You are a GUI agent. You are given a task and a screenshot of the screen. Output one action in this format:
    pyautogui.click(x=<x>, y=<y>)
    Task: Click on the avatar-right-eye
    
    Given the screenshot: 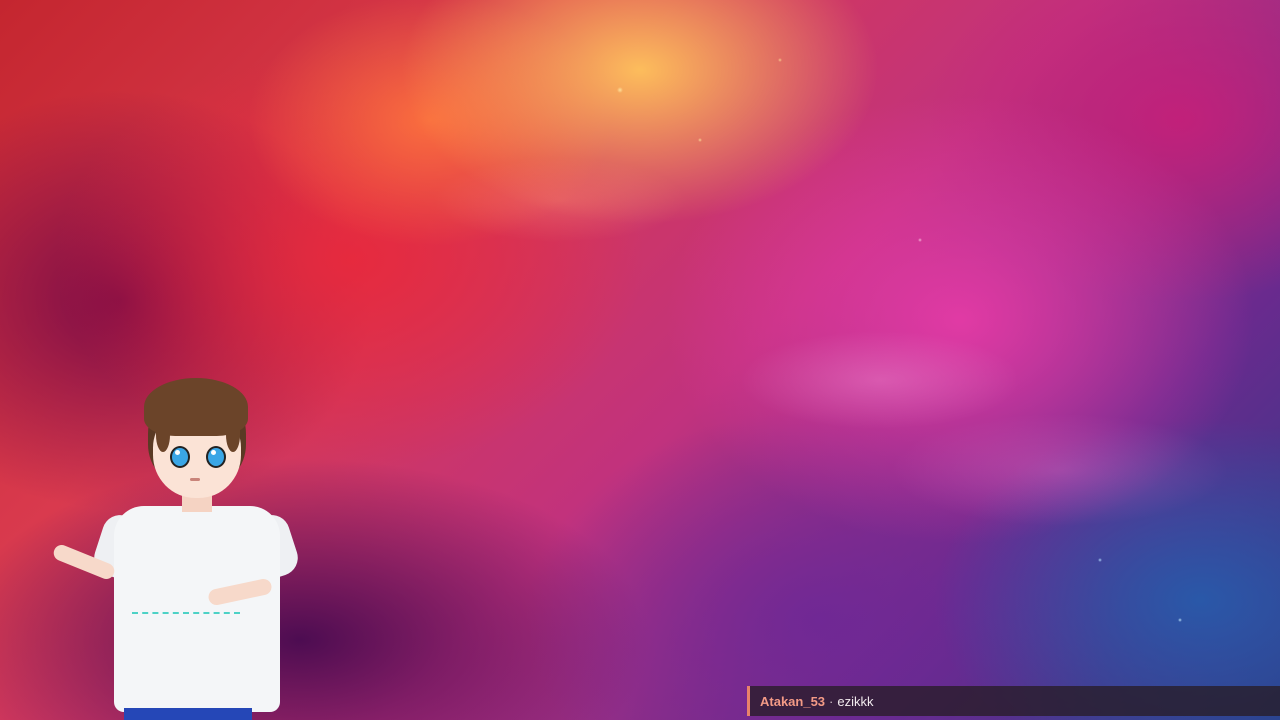 What is the action you would take?
    pyautogui.click(x=216, y=457)
    